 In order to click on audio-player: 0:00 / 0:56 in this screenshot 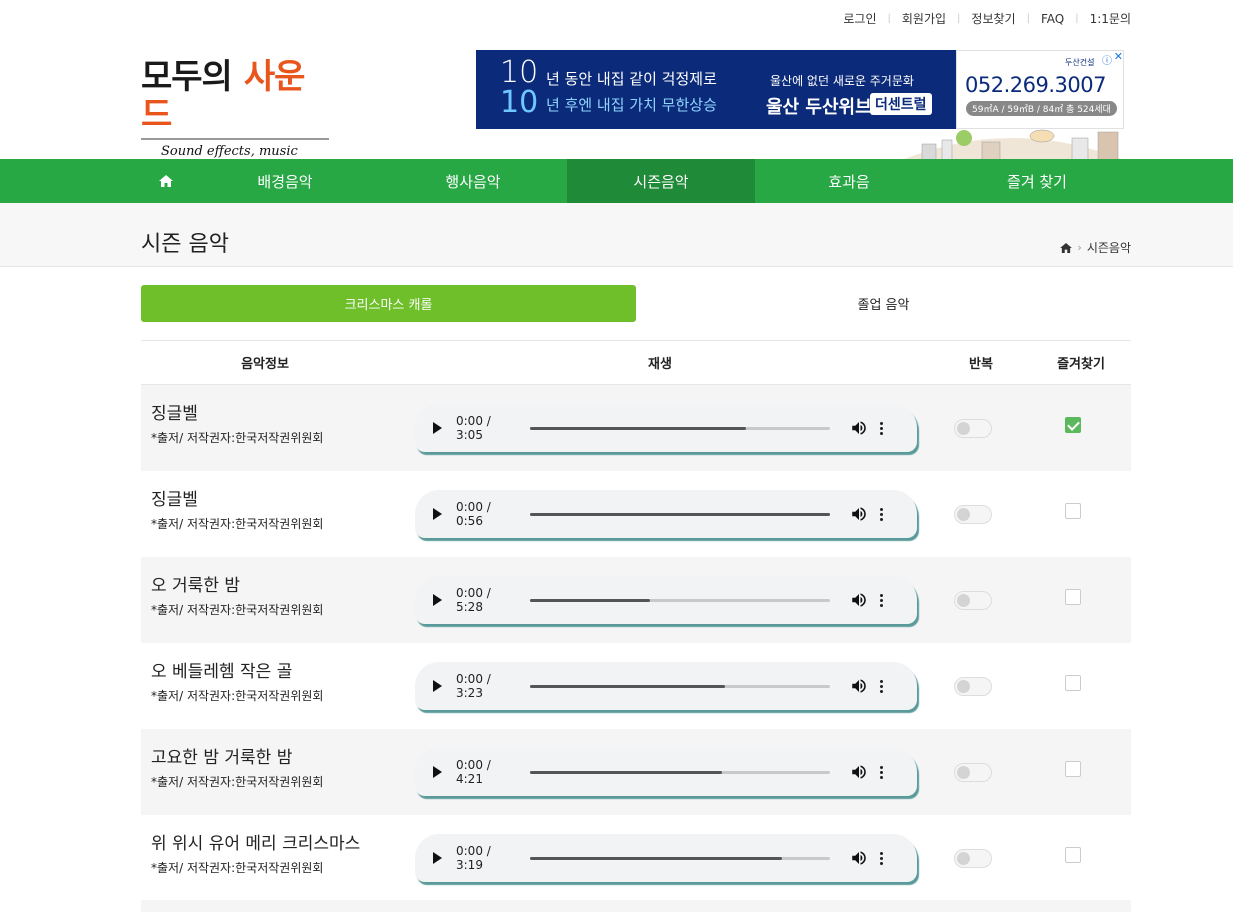, I will do `click(666, 514)`.